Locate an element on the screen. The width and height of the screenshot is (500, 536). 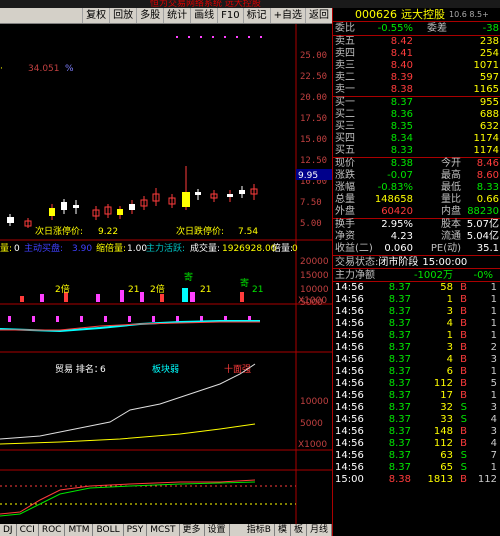
main-net-label: 主力净额 is located at coordinates (355, 275).